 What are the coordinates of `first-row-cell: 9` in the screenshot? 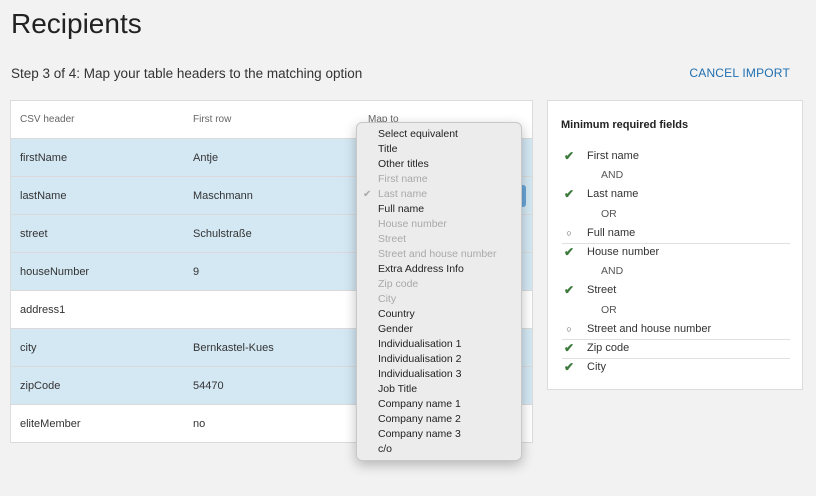 It's located at (196, 272).